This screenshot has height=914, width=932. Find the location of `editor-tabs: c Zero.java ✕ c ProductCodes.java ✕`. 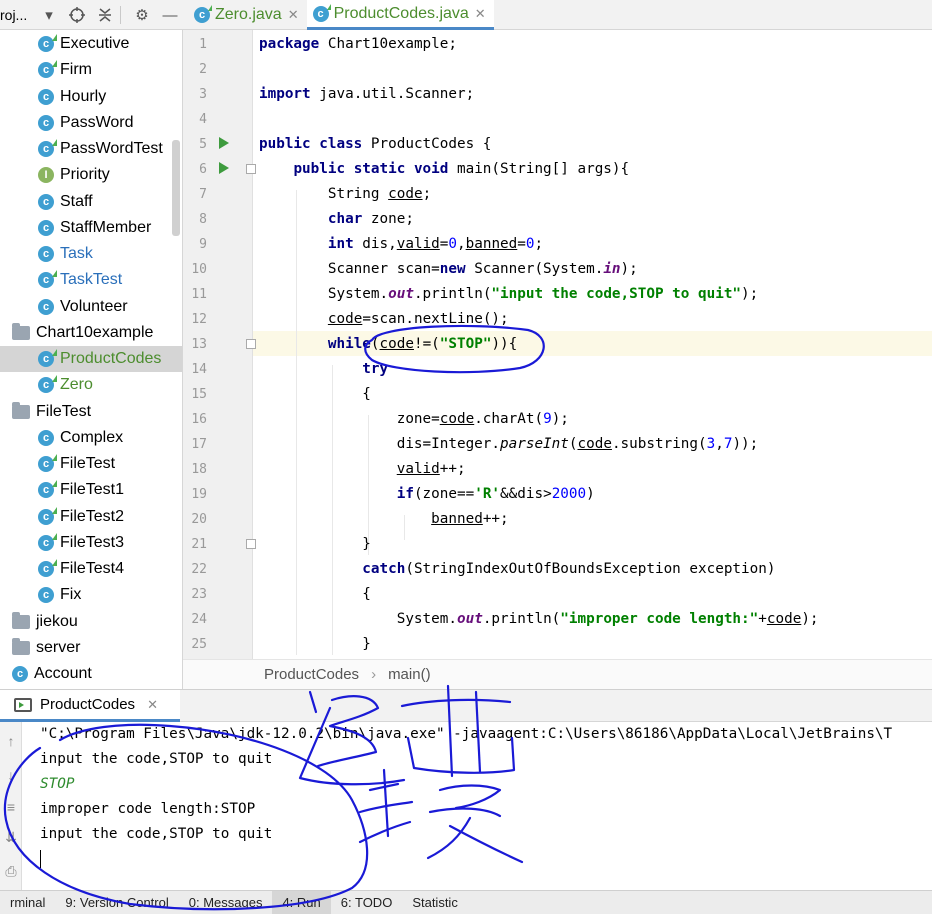

editor-tabs: c Zero.java ✕ c ProductCodes.java ✕ is located at coordinates (341, 15).